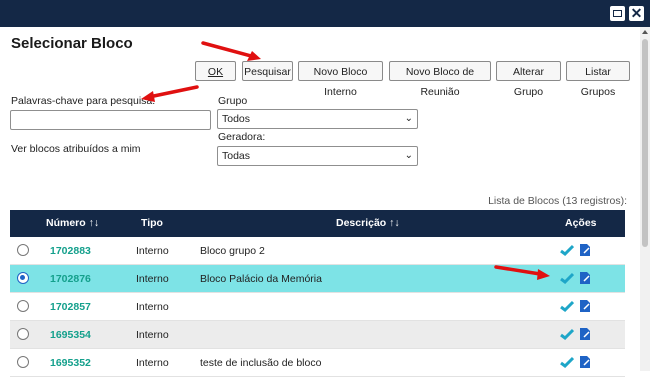 The height and width of the screenshot is (377, 650). Describe the element at coordinates (645, 32) in the screenshot. I see `scroll-up-icon` at that location.